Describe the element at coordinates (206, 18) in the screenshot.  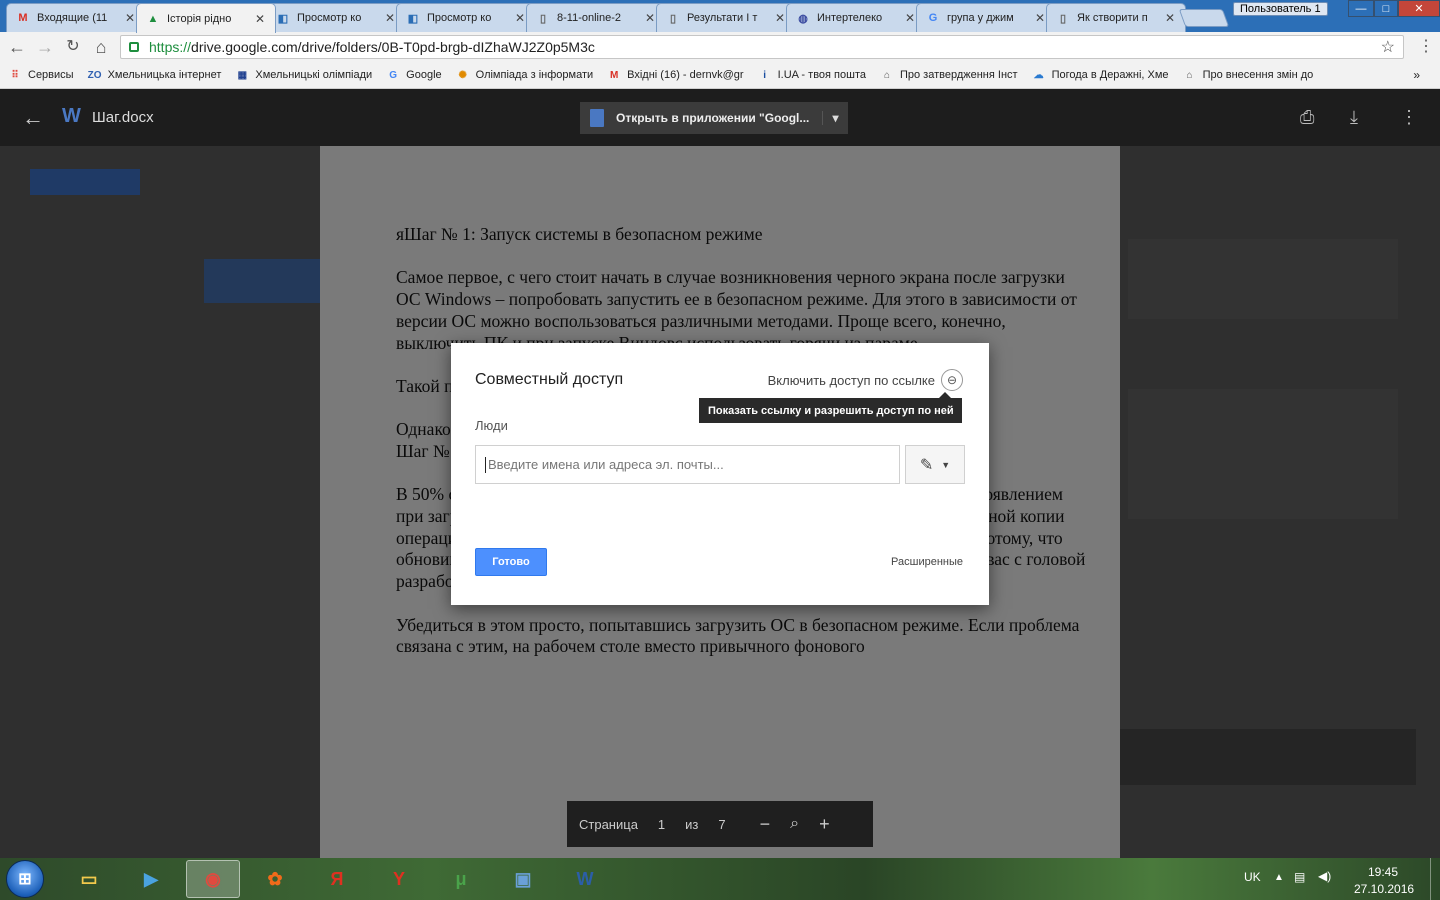
I see `browser-tab: ▲ Історія рідно ✕` at that location.